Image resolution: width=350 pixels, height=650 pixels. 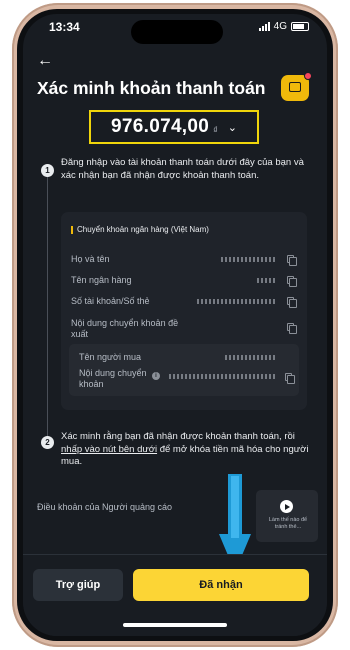 What do you see at coordinates (232, 127) in the screenshot?
I see `chevron-down-icon: ⌄` at bounding box center [232, 127].